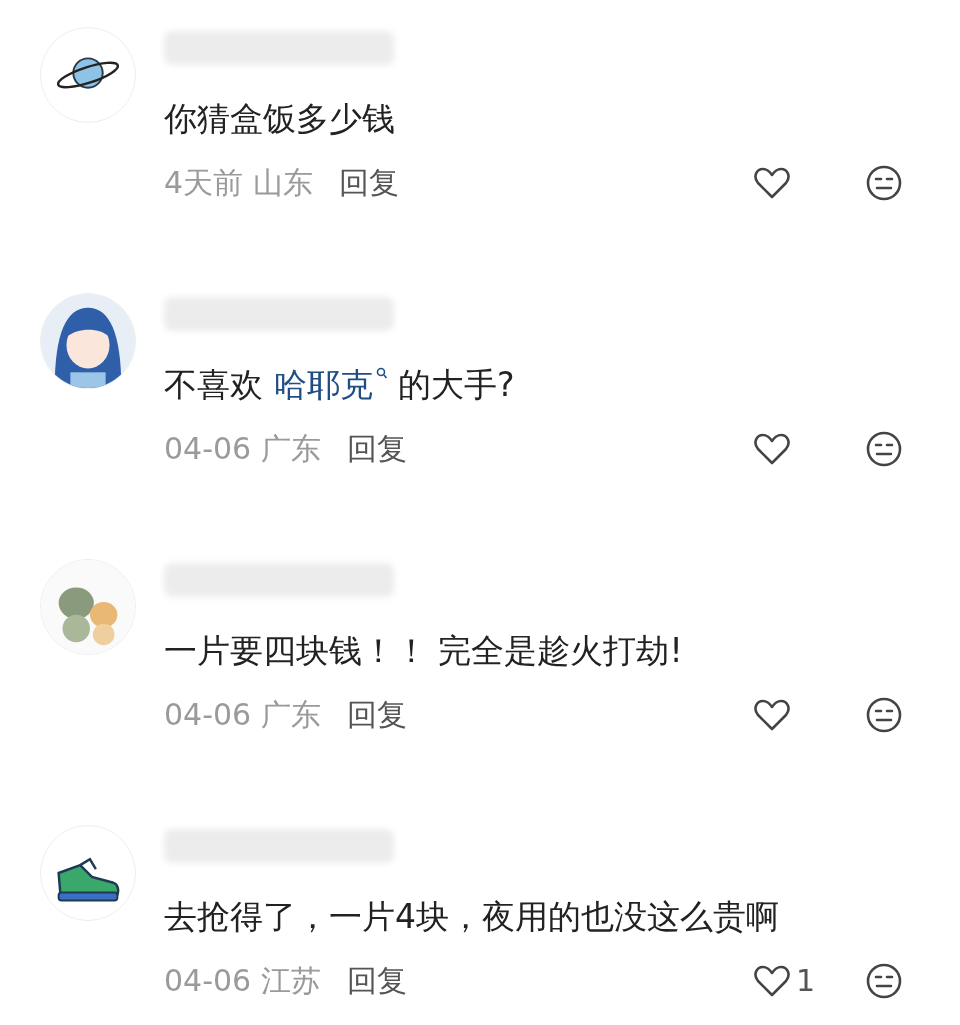  I want to click on comment-text: 不喜欢, so click(214, 385).